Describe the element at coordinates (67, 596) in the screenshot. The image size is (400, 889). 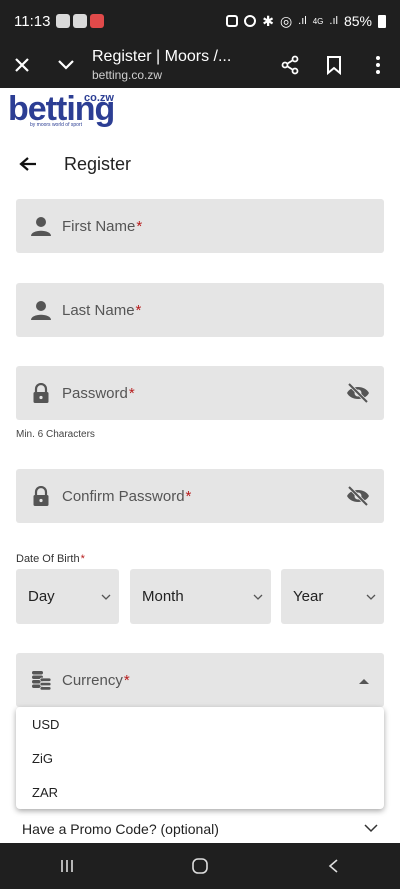
I see `day-select: Day` at that location.